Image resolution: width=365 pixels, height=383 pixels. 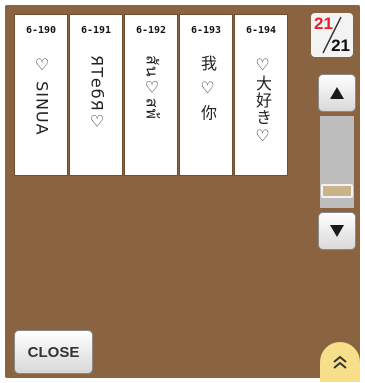 I want to click on double-chevron-up-icon, so click(x=340, y=362).